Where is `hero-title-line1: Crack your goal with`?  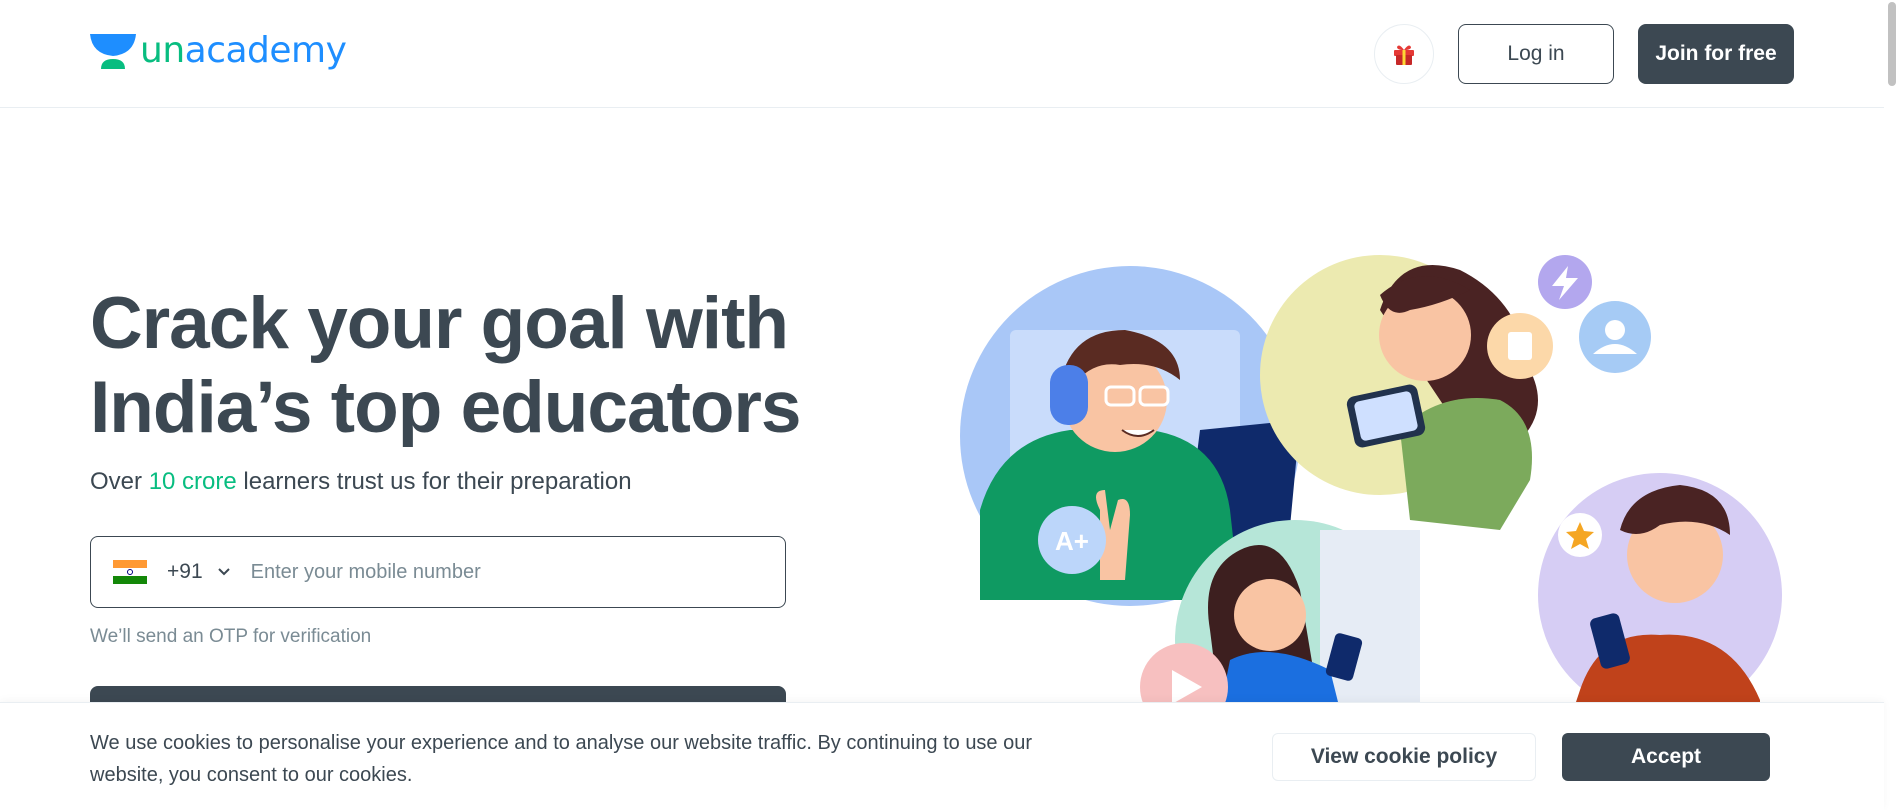 hero-title-line1: Crack your goal with is located at coordinates (439, 323).